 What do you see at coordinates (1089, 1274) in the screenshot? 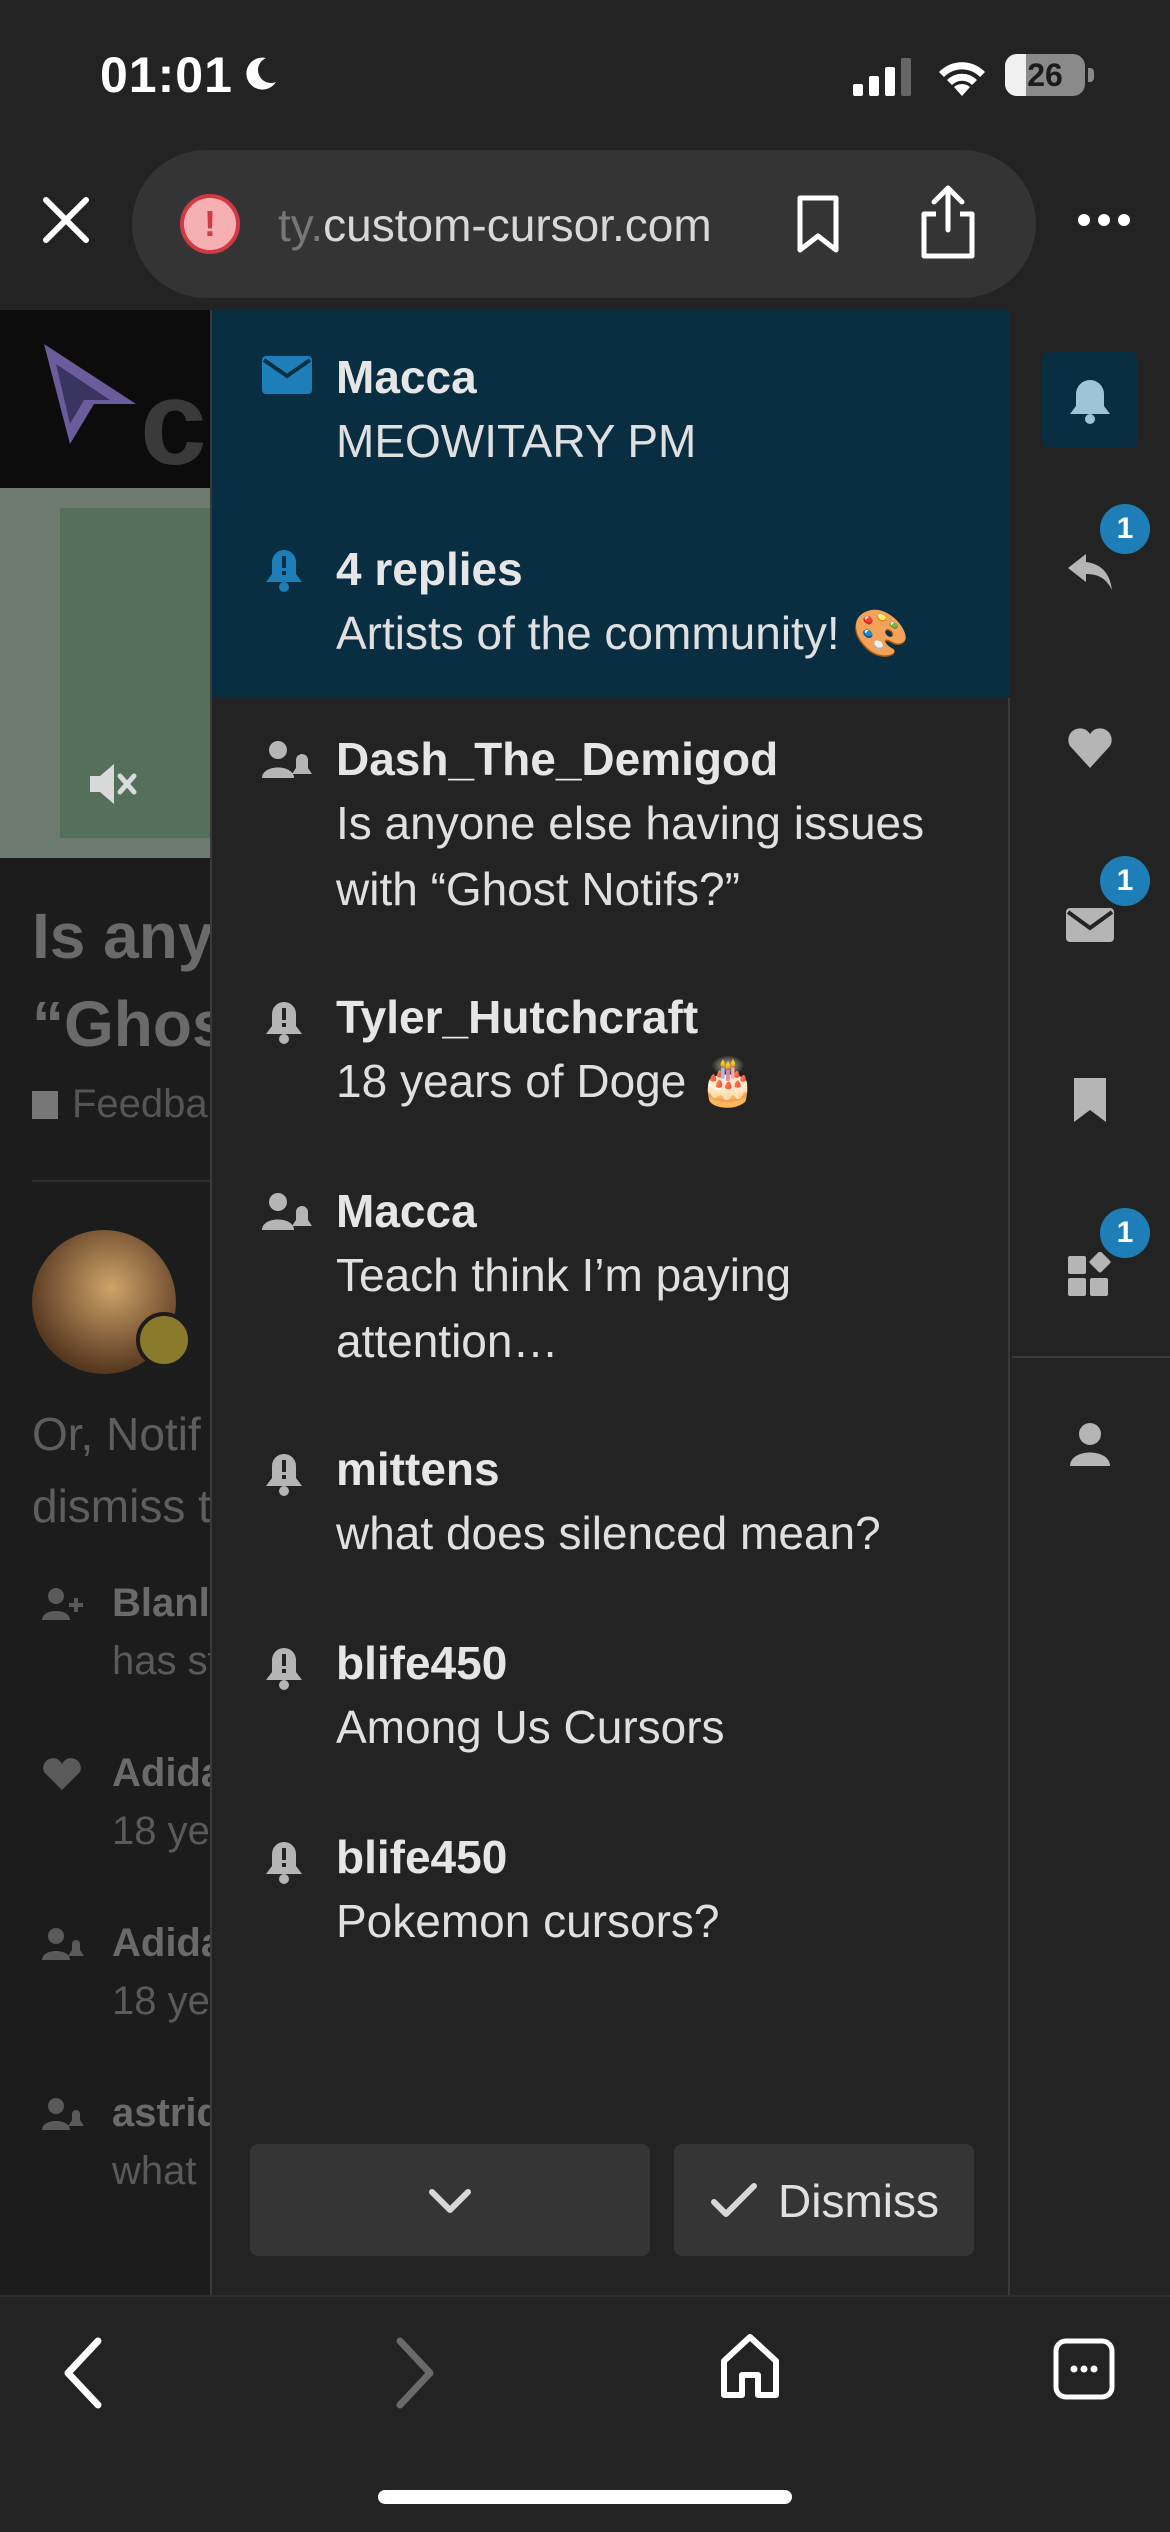
I see `widgets-icon` at bounding box center [1089, 1274].